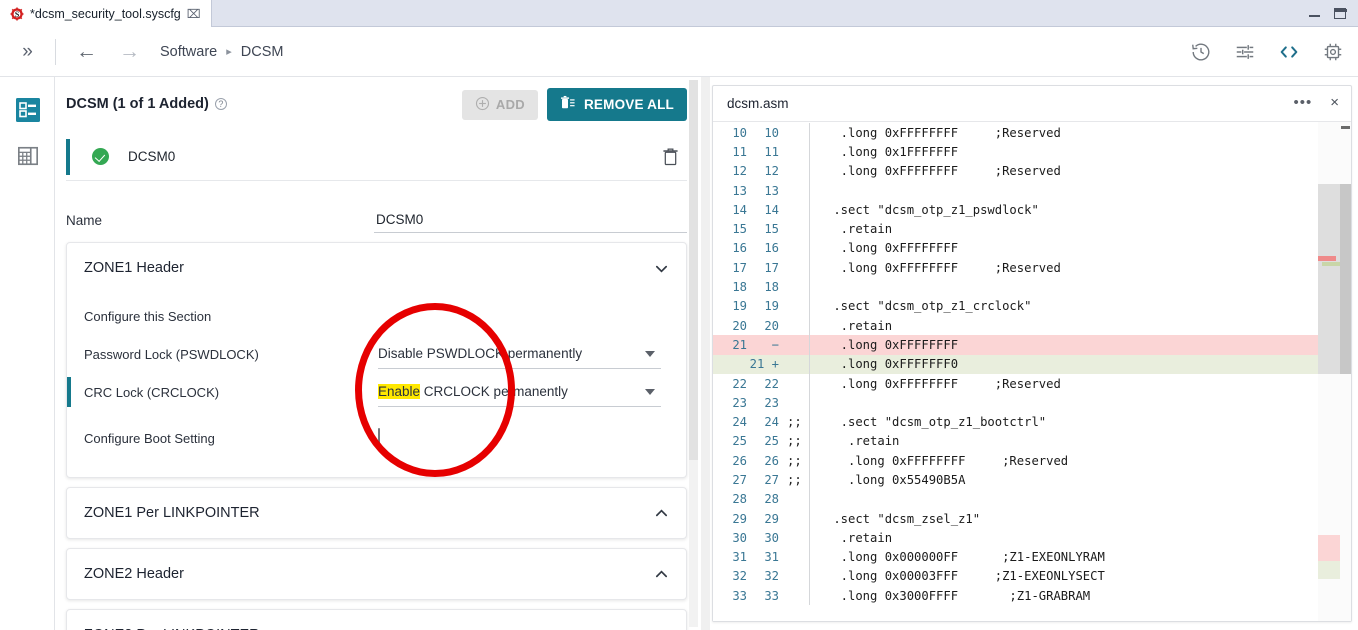 The height and width of the screenshot is (630, 1358). What do you see at coordinates (1032, 480) in the screenshot?
I see `code-line: 27 27;; .long 0x55490B5A` at bounding box center [1032, 480].